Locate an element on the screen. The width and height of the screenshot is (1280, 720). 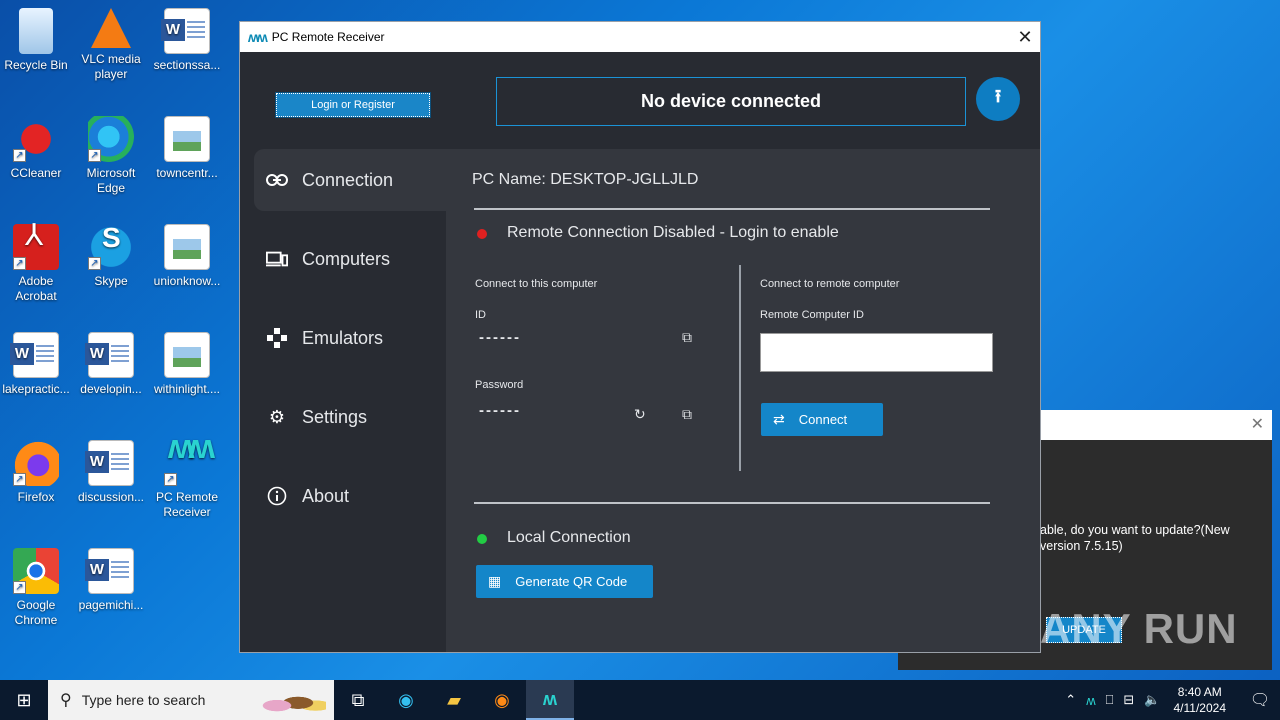
edge-icon: ↗ is located at coordinates (111, 139).